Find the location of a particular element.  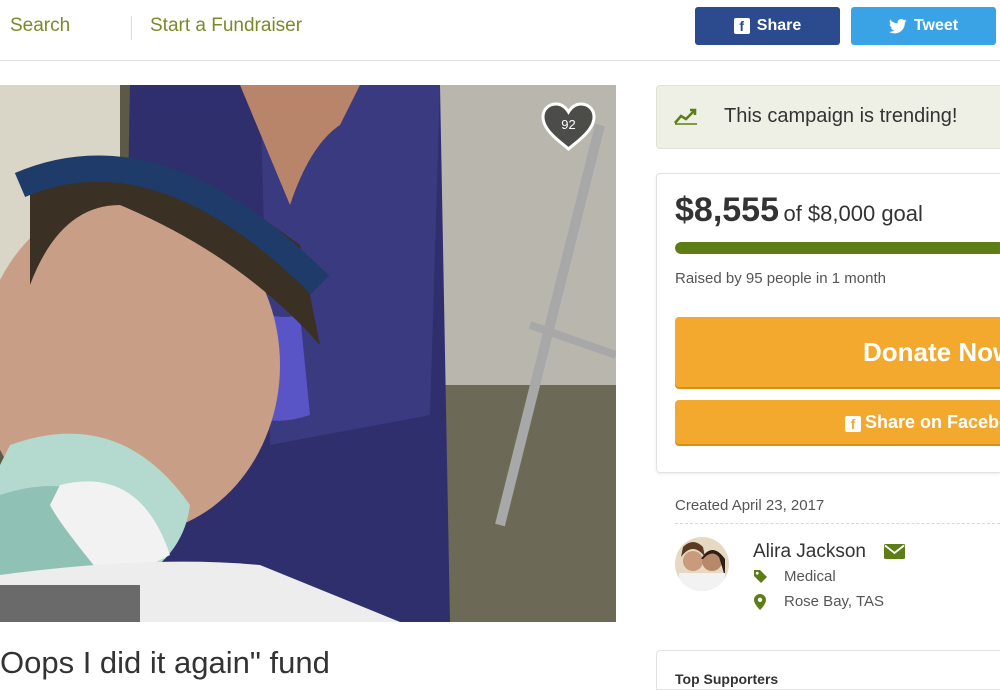

nav-start-fundraiser-link: Start a Fundraiser is located at coordinates (226, 26).